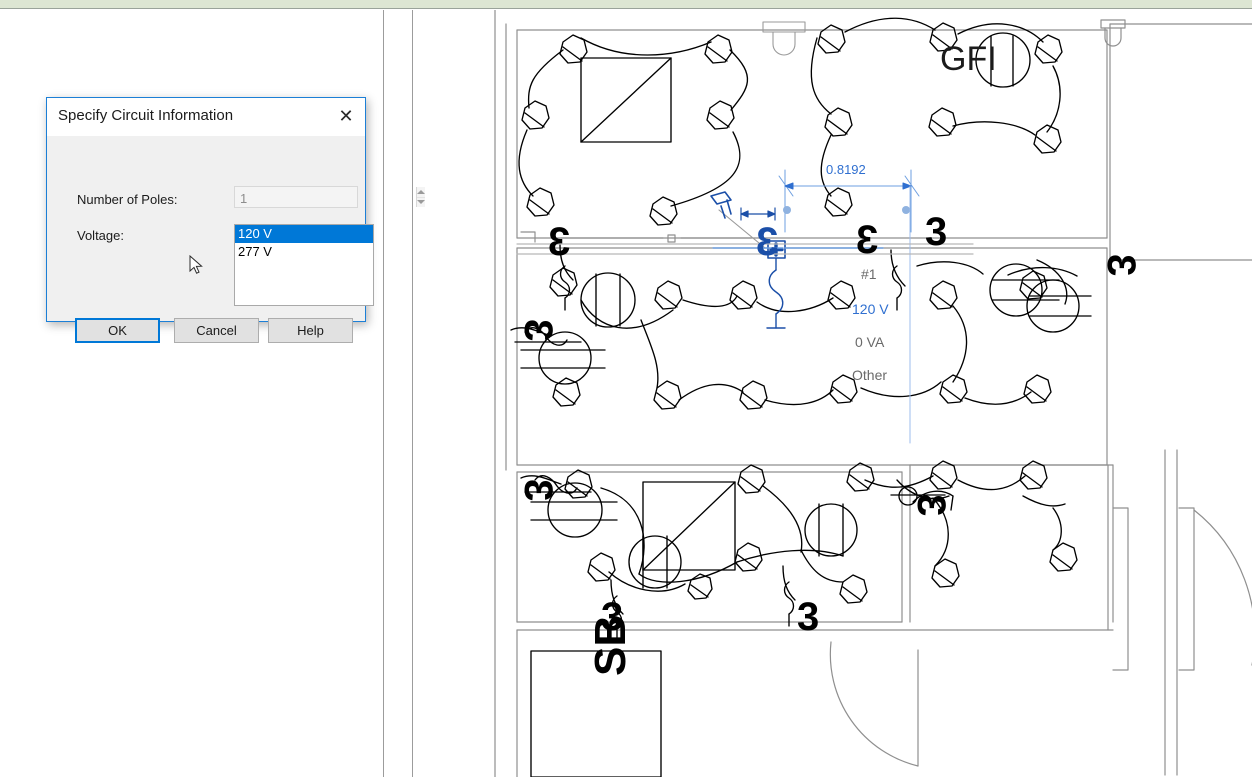 The image size is (1252, 777). I want to click on panel-divider-left, so click(383, 393).